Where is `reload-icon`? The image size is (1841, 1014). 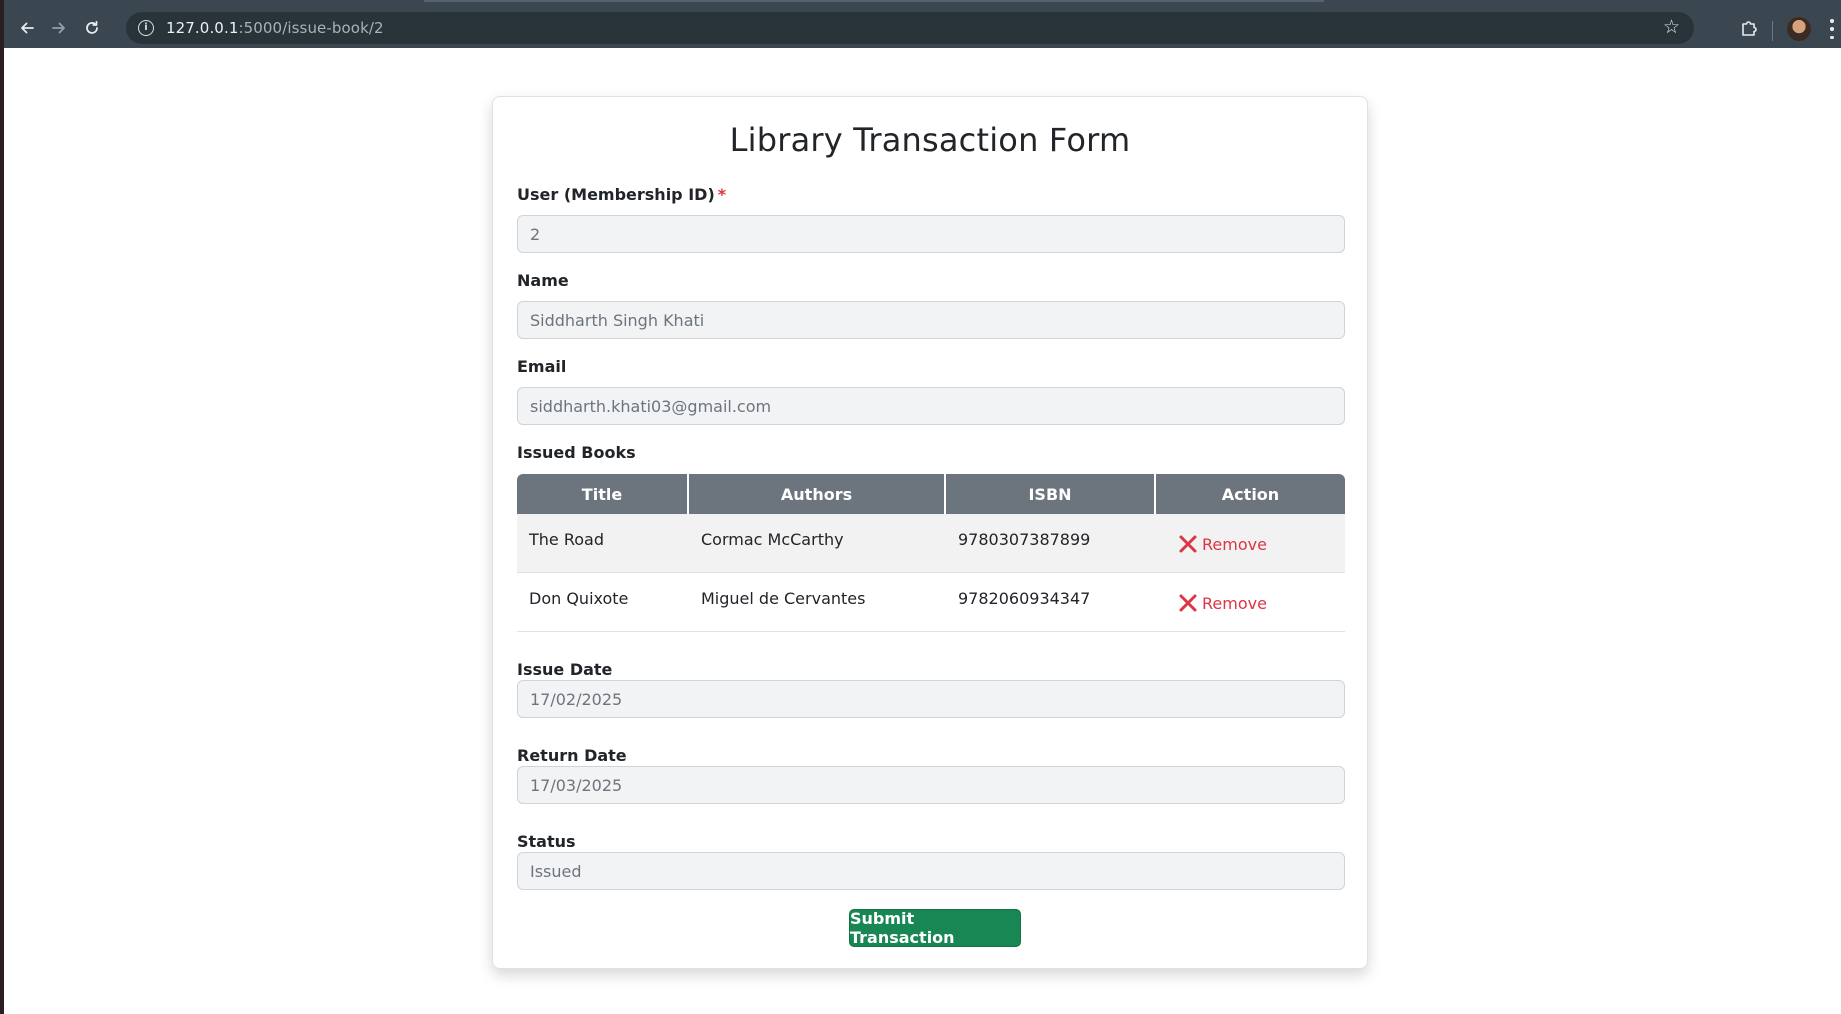
reload-icon is located at coordinates (92, 28).